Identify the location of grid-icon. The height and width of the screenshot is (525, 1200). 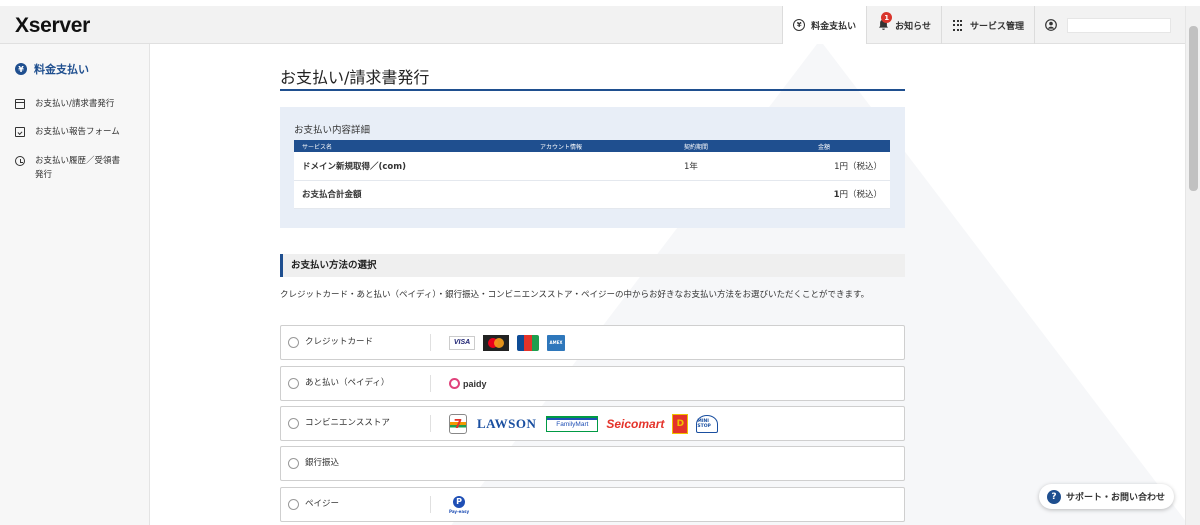
(958, 25).